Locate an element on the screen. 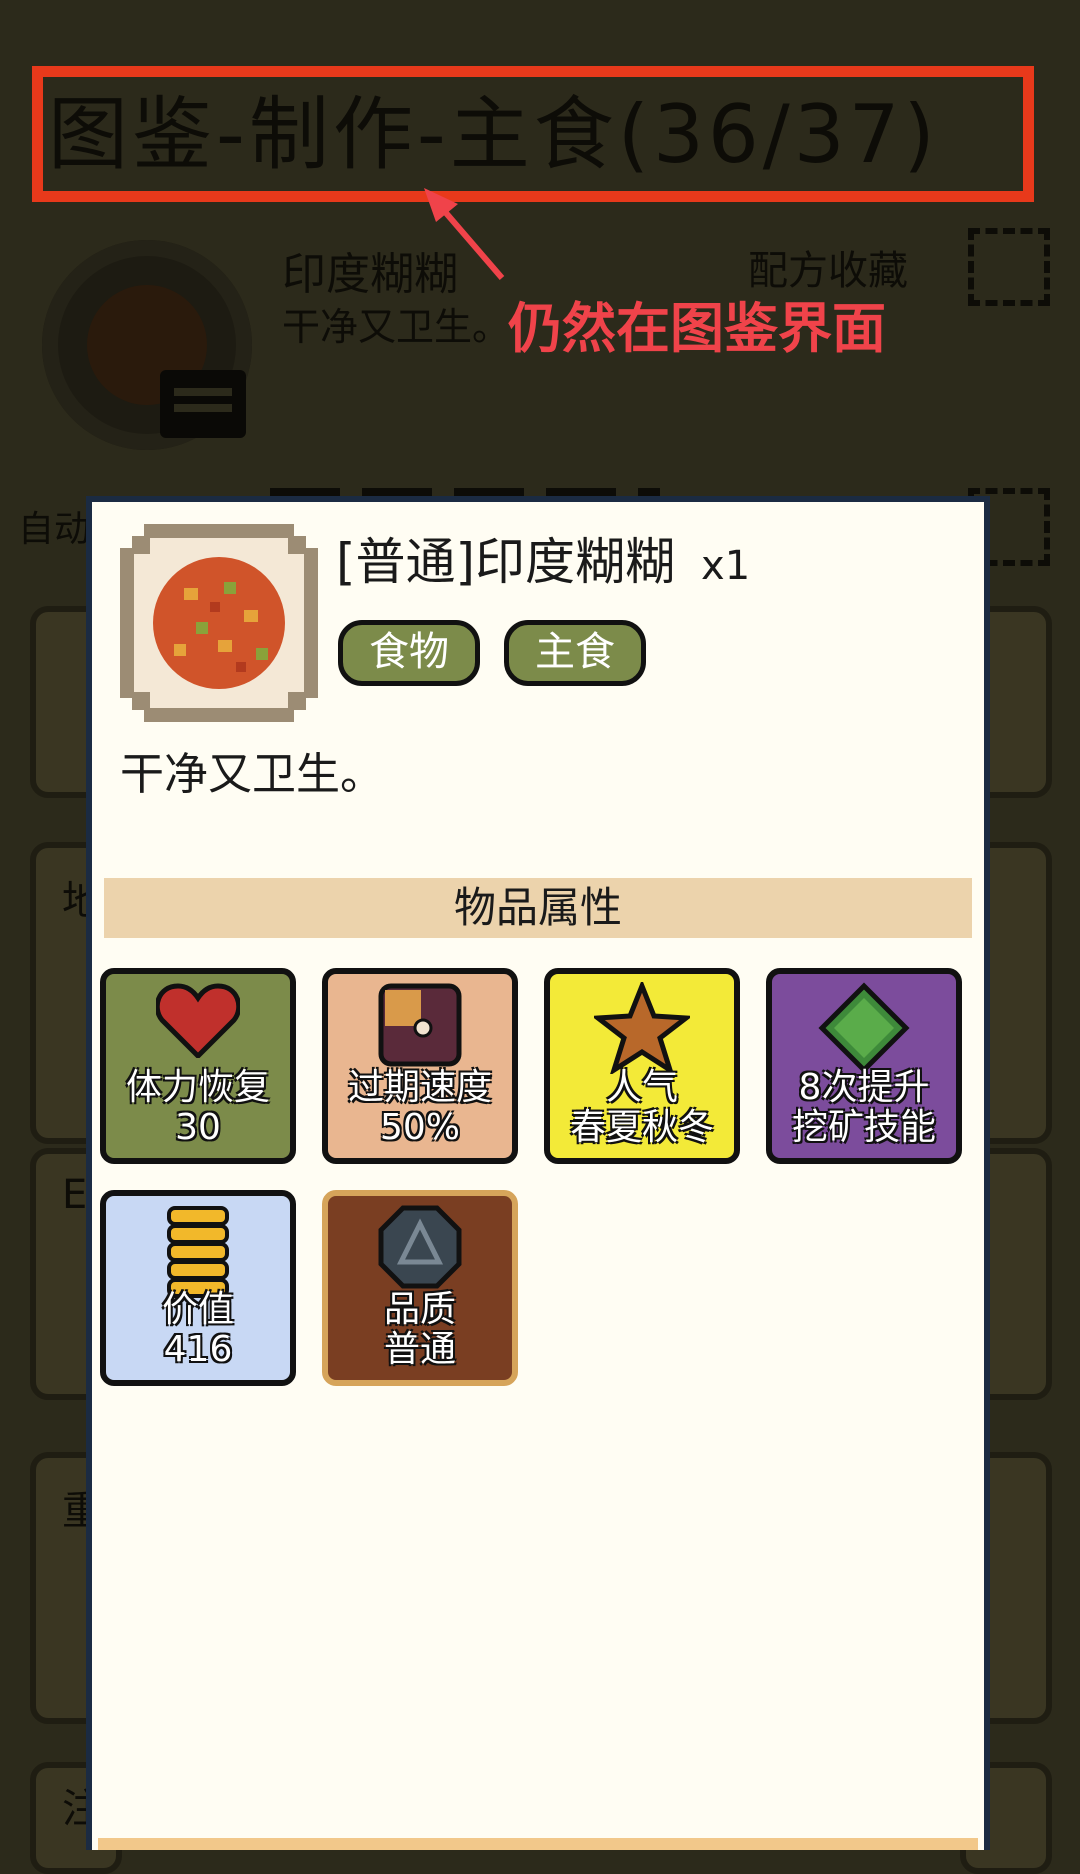 This screenshot has height=1874, width=1080. attr-quality: 品质 普通 is located at coordinates (420, 1288).